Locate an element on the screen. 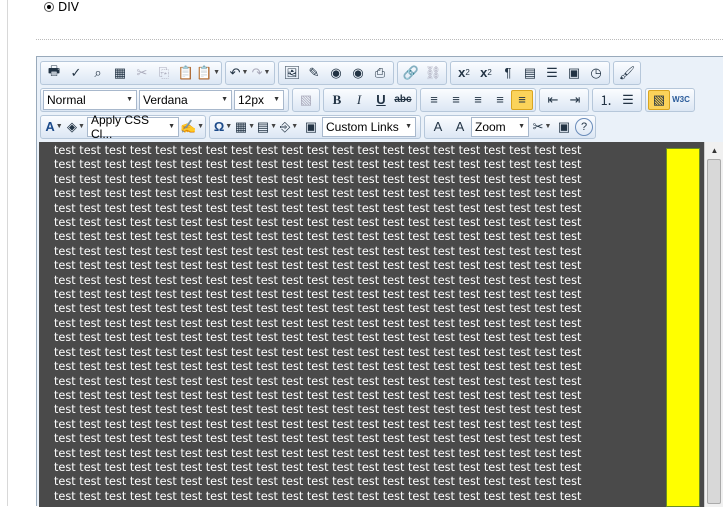  toolbar-group-fonts: Normal ▼ Verdana ▼ 12px ▼ is located at coordinates (164, 99).